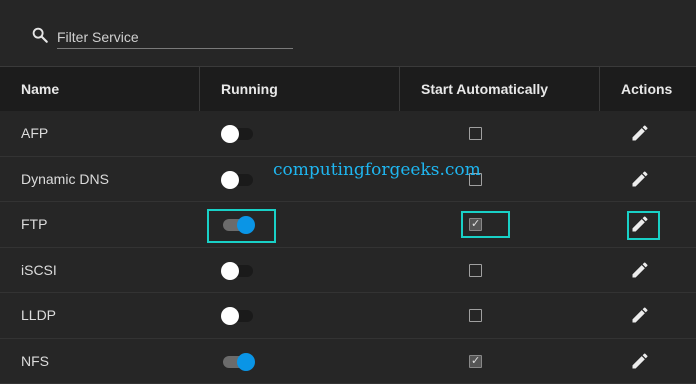 The height and width of the screenshot is (384, 696). I want to click on service-name: FTP, so click(34, 224).